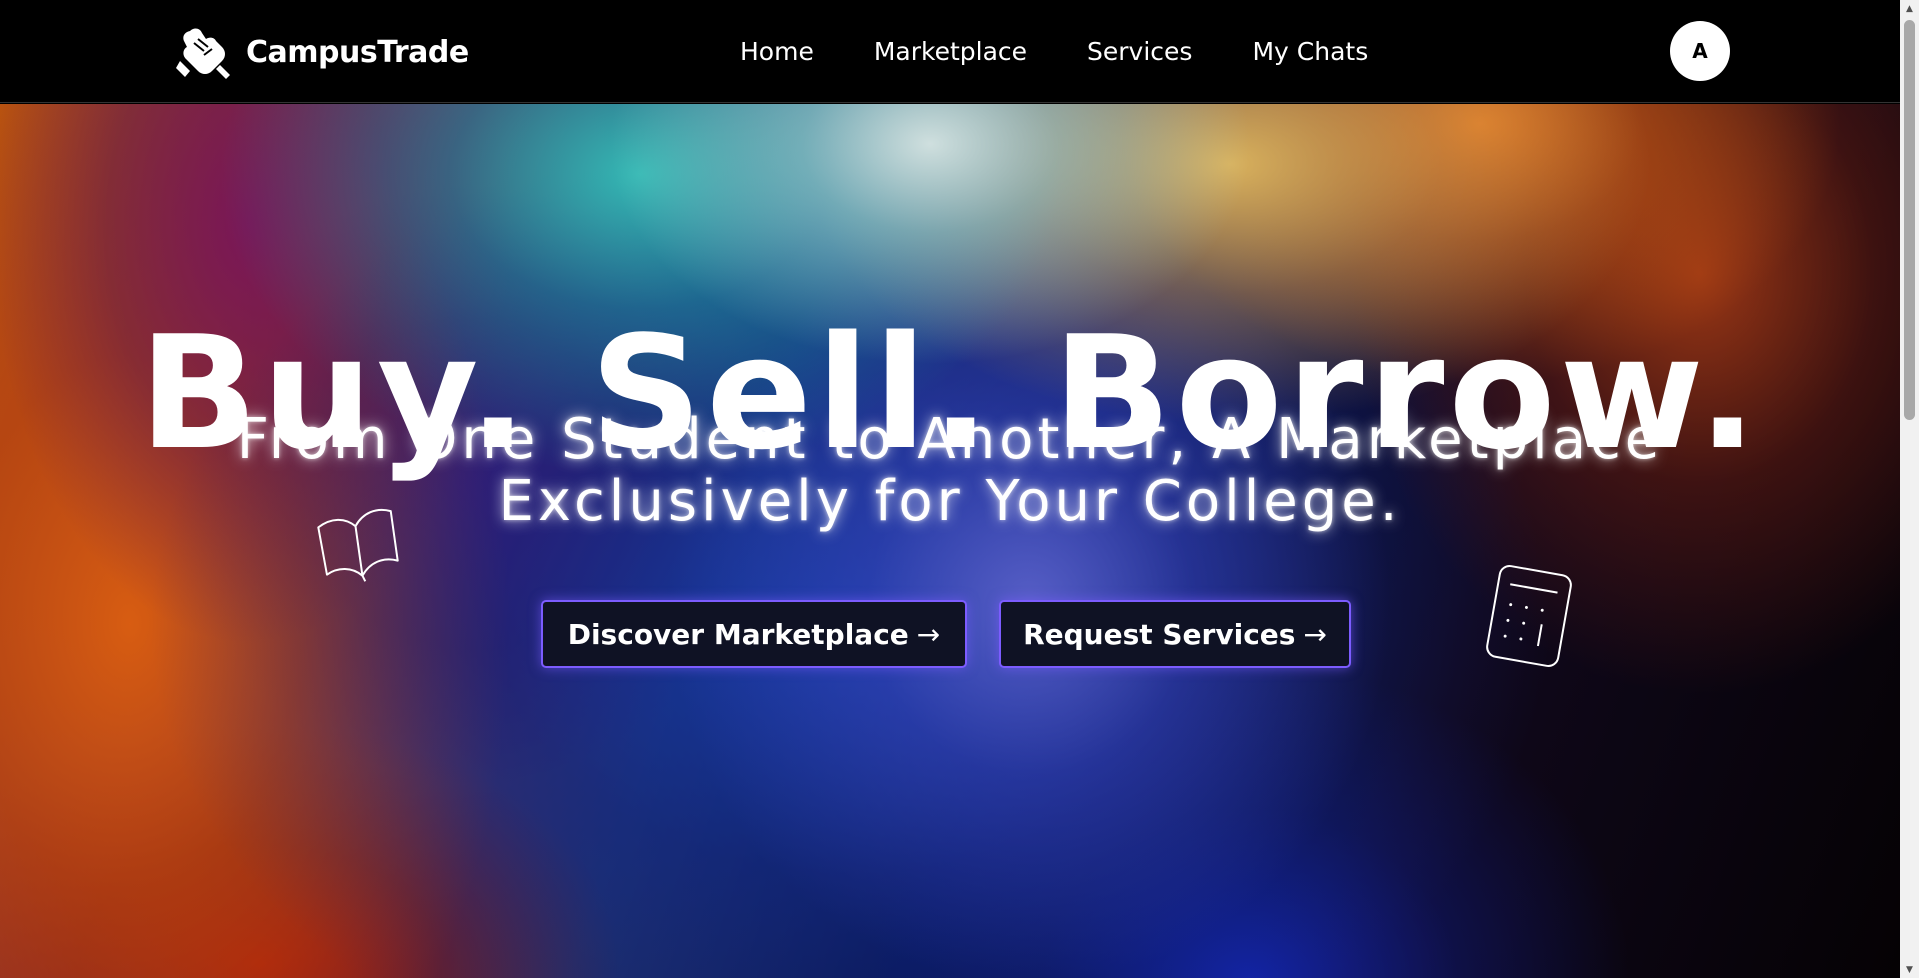  What do you see at coordinates (950, 501) in the screenshot?
I see `hero-subtitle-line-2: Exclusively for Your College.` at bounding box center [950, 501].